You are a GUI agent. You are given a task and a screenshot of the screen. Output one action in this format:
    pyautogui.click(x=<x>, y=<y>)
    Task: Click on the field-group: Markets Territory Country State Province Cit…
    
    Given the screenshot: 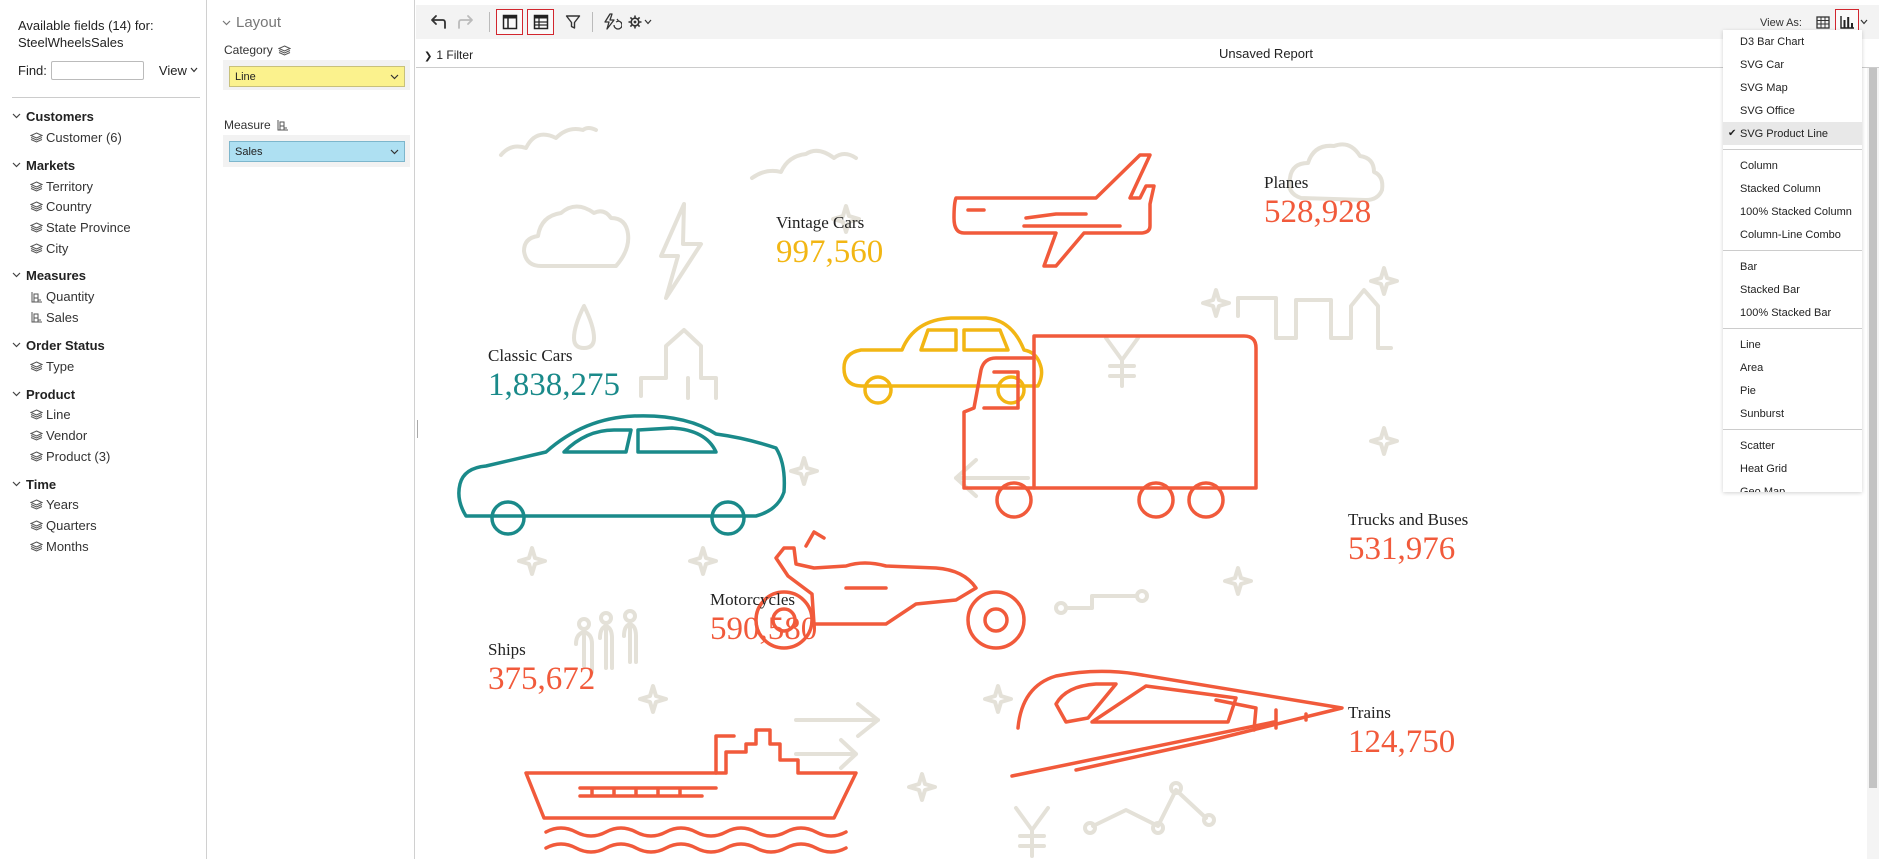 What is the action you would take?
    pyautogui.click(x=107, y=207)
    